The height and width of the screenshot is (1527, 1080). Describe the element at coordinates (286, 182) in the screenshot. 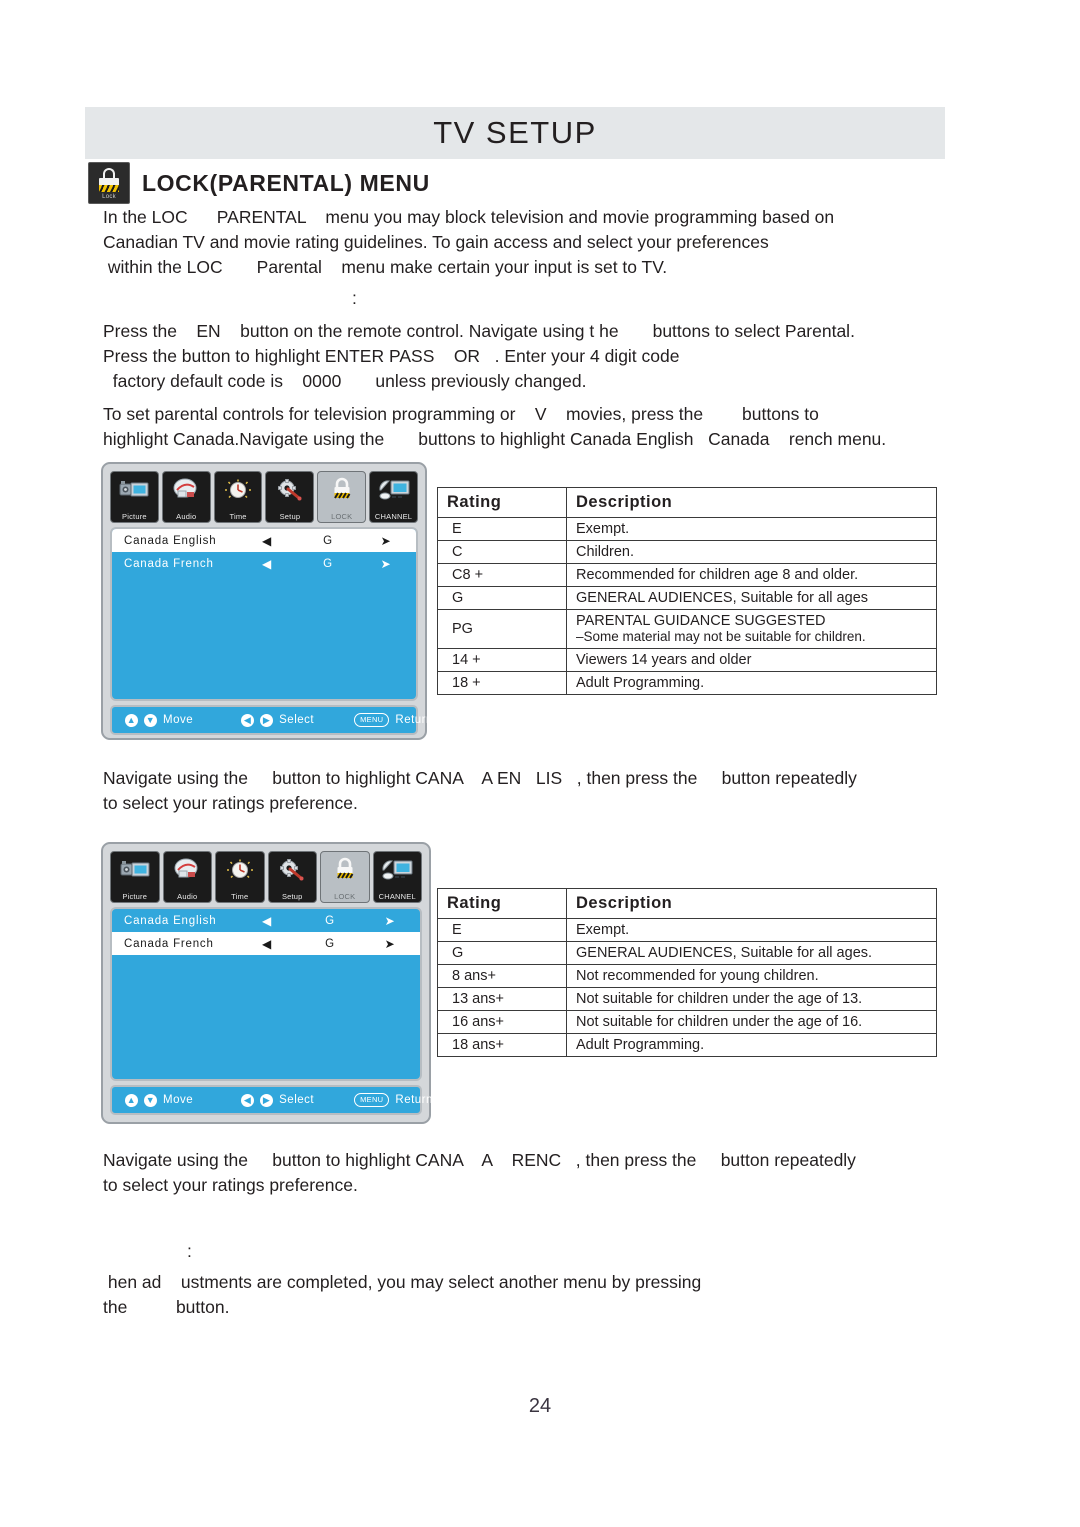

I see `section-title: LOCK(PARENTAL) MENU` at that location.